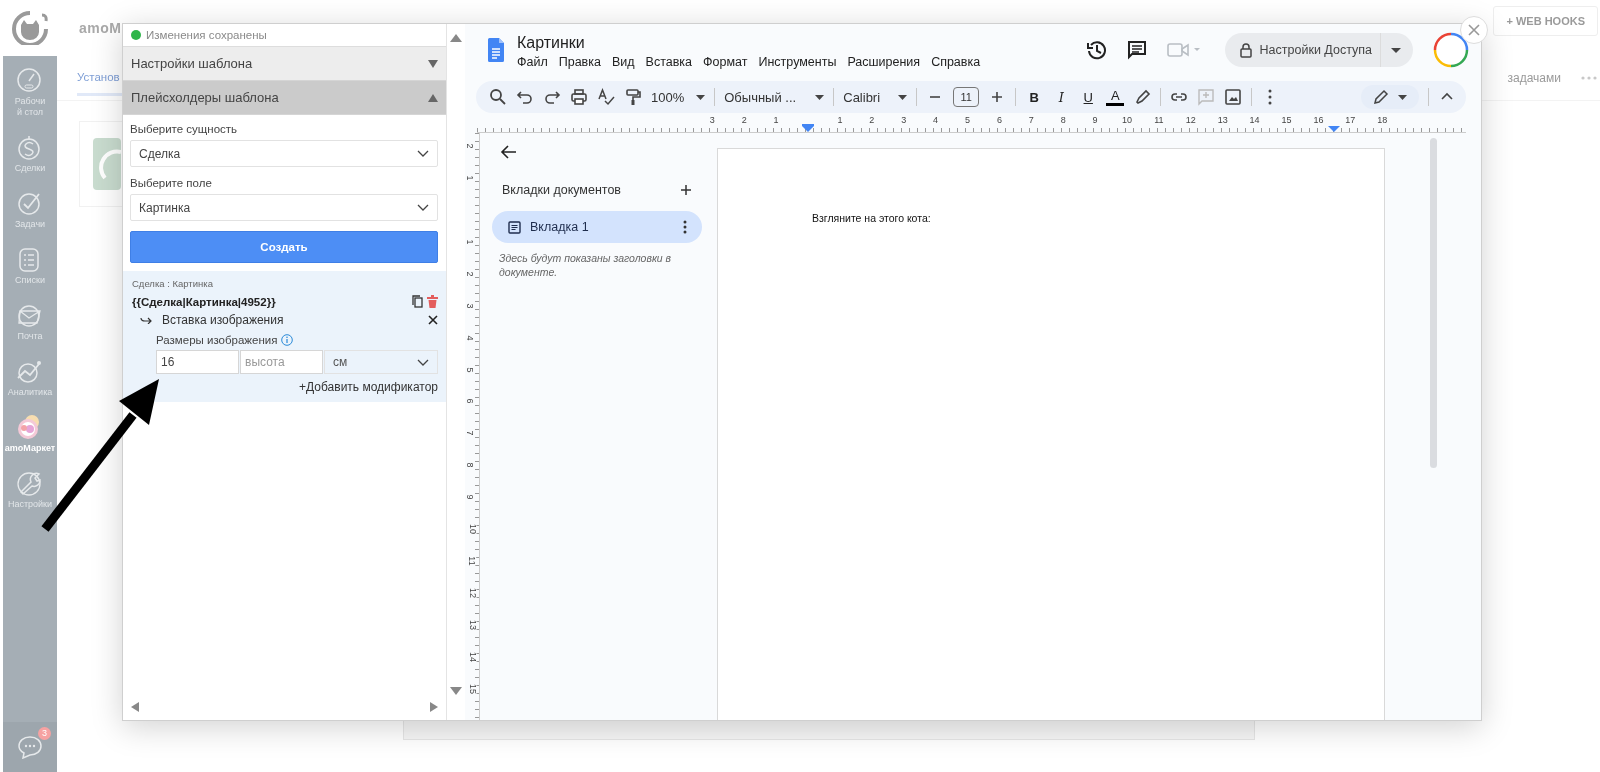  Describe the element at coordinates (1350, 120) in the screenshot. I see `ruler-number: 17` at that location.